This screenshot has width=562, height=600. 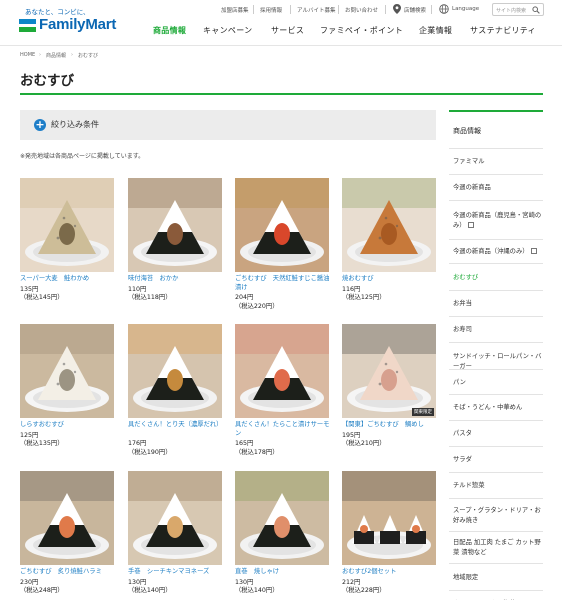 I want to click on util-link-contact: お問い合わせ, so click(x=361, y=11).